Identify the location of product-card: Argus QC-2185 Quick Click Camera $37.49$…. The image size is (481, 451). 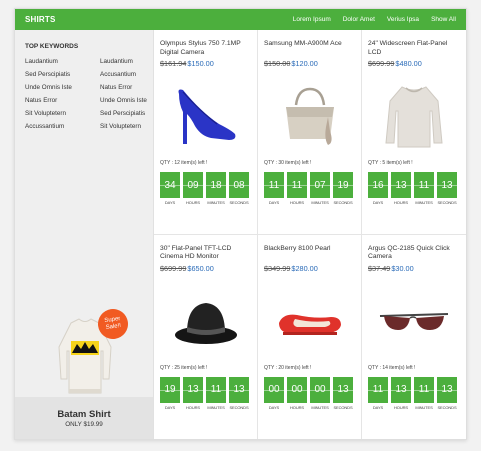
(414, 337).